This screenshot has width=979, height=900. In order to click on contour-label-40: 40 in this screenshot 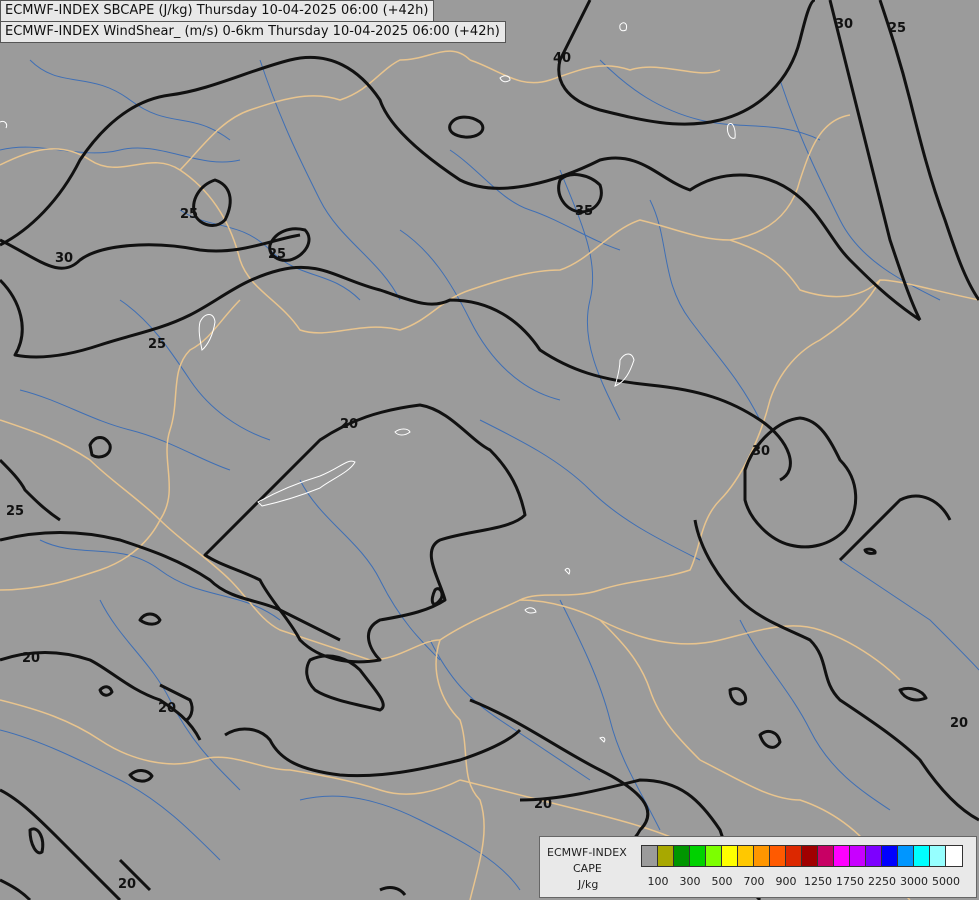, I will do `click(562, 58)`.